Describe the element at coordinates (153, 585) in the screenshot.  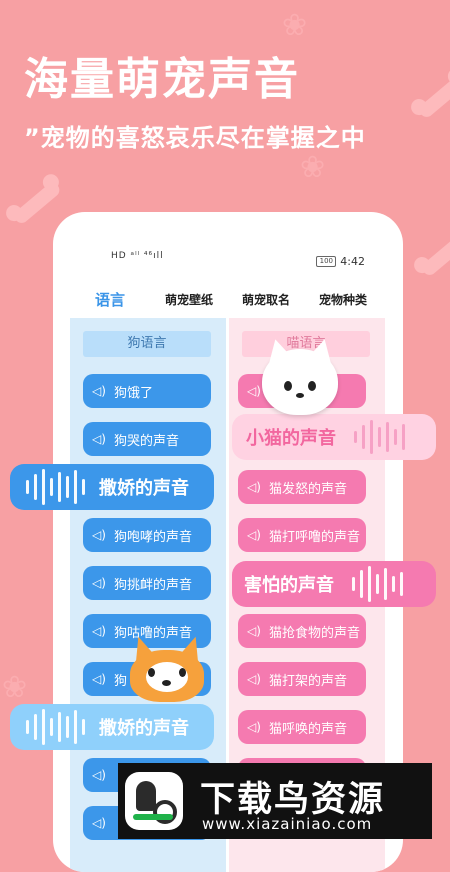
I see `dog-sound-label: 狗挑衅的声音` at that location.